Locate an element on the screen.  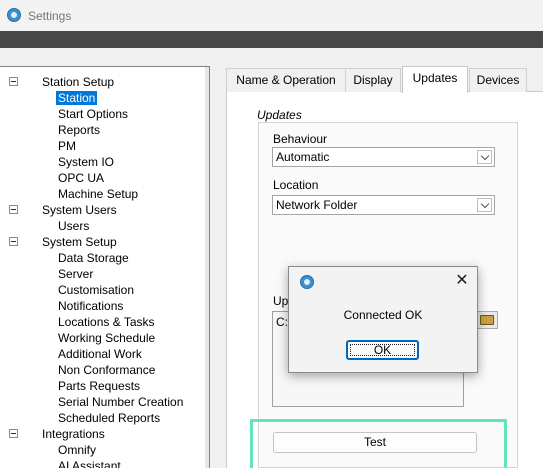
tree-item: Scheduled Reports is located at coordinates (109, 418).